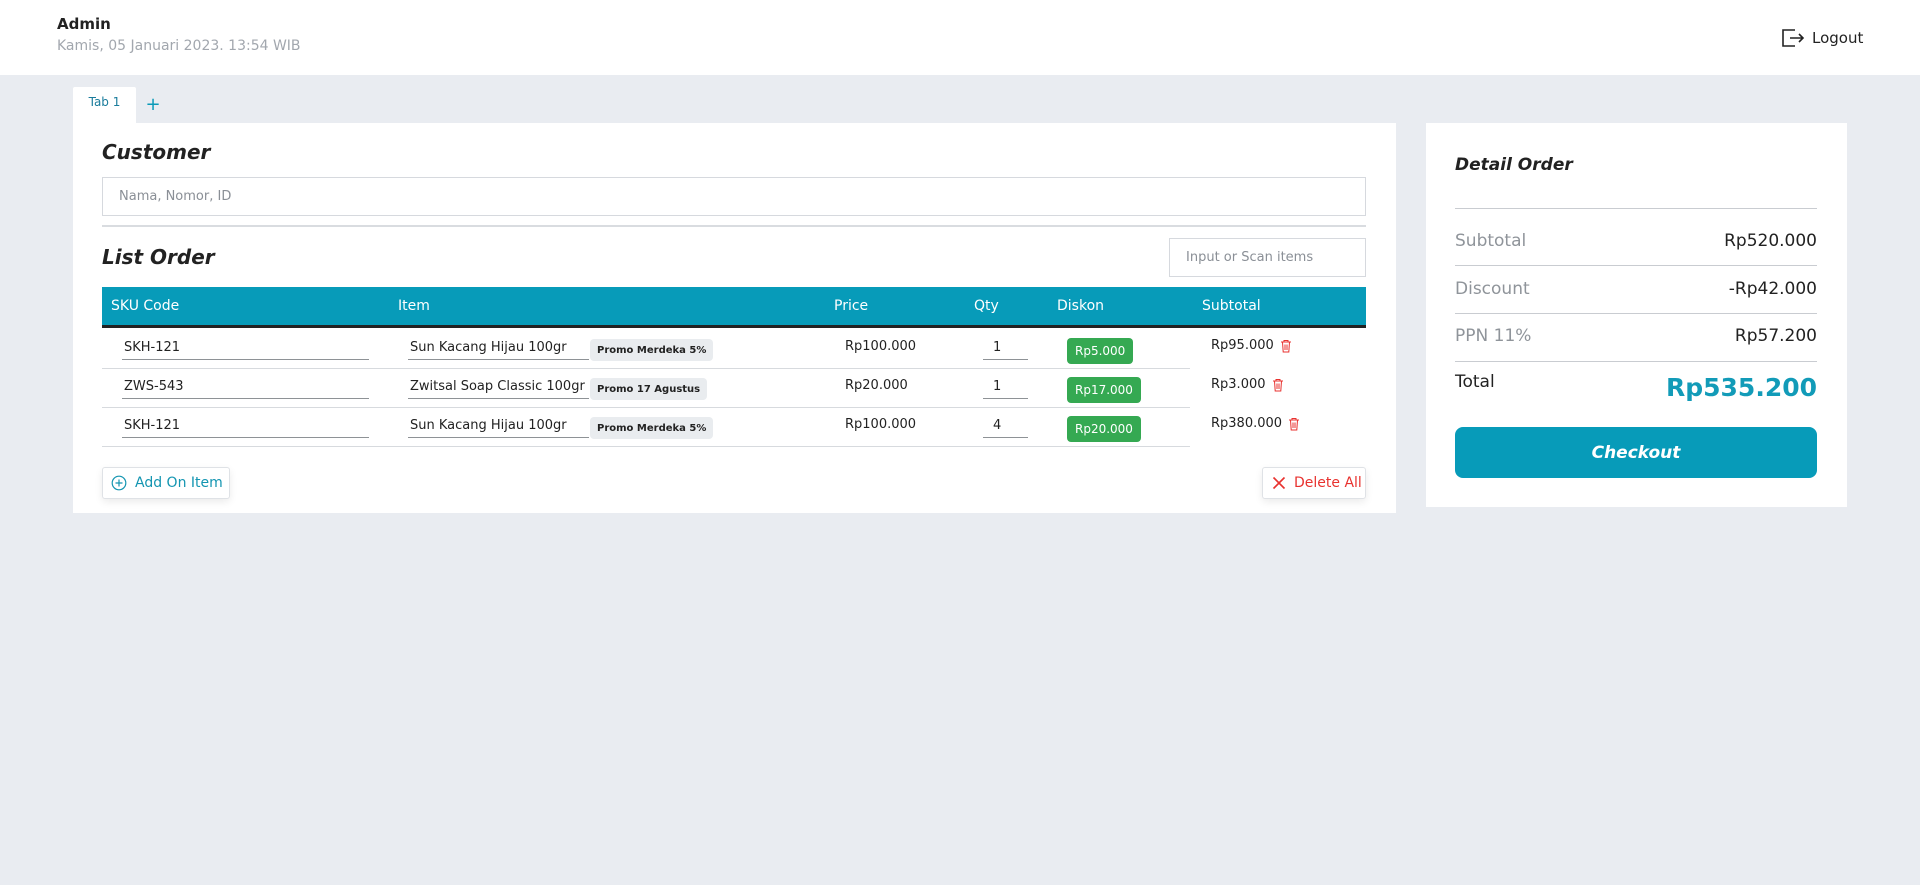 This screenshot has height=885, width=1920. I want to click on customer-title: Customer, so click(156, 152).